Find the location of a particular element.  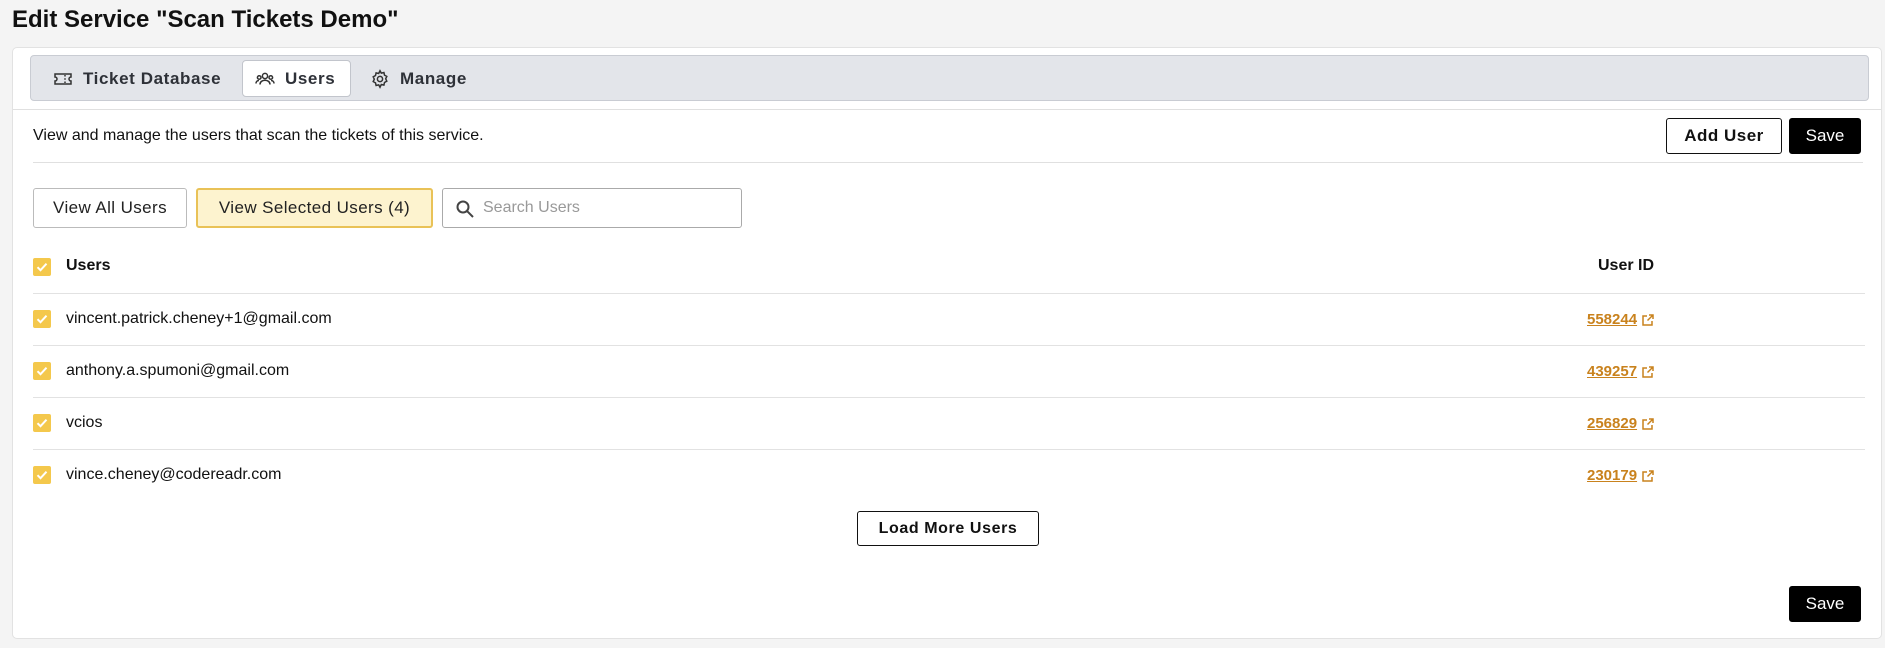

view-selected-users-button: View Selected Users (4) is located at coordinates (314, 208).